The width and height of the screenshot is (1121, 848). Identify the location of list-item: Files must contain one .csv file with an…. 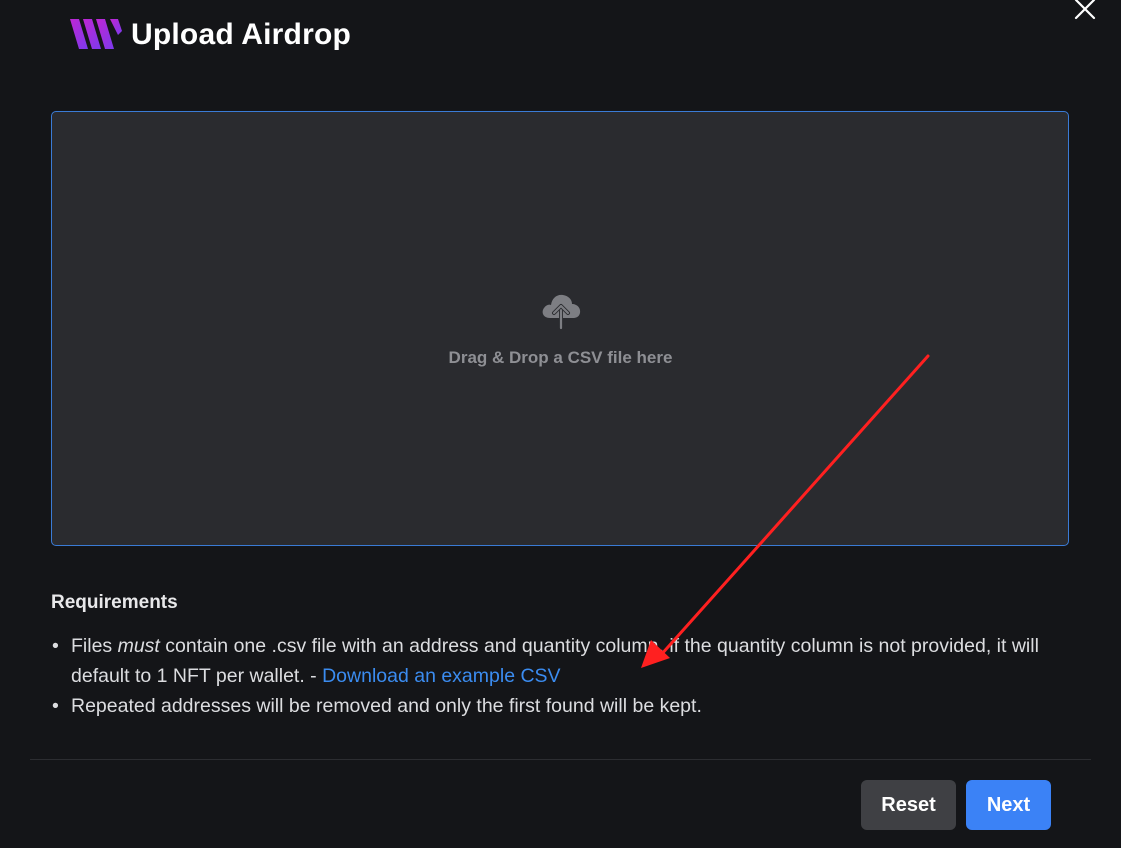
(546, 661).